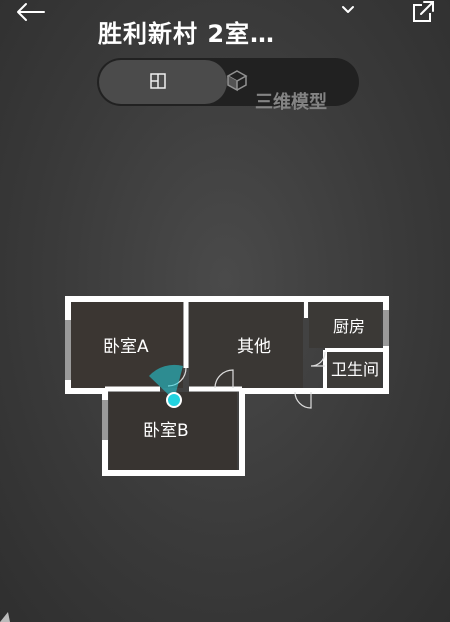 This screenshot has height=622, width=450. I want to click on chevron-down-icon, so click(348, 9).